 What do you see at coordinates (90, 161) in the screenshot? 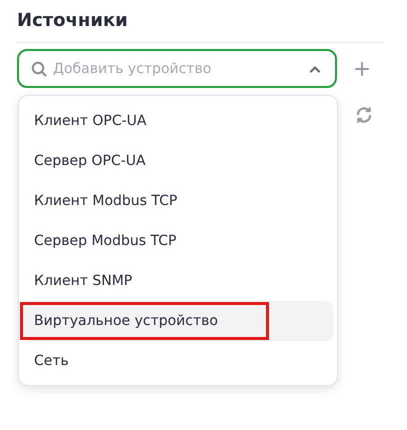
I see `menu-item-label: Сервер OPC-UA` at bounding box center [90, 161].